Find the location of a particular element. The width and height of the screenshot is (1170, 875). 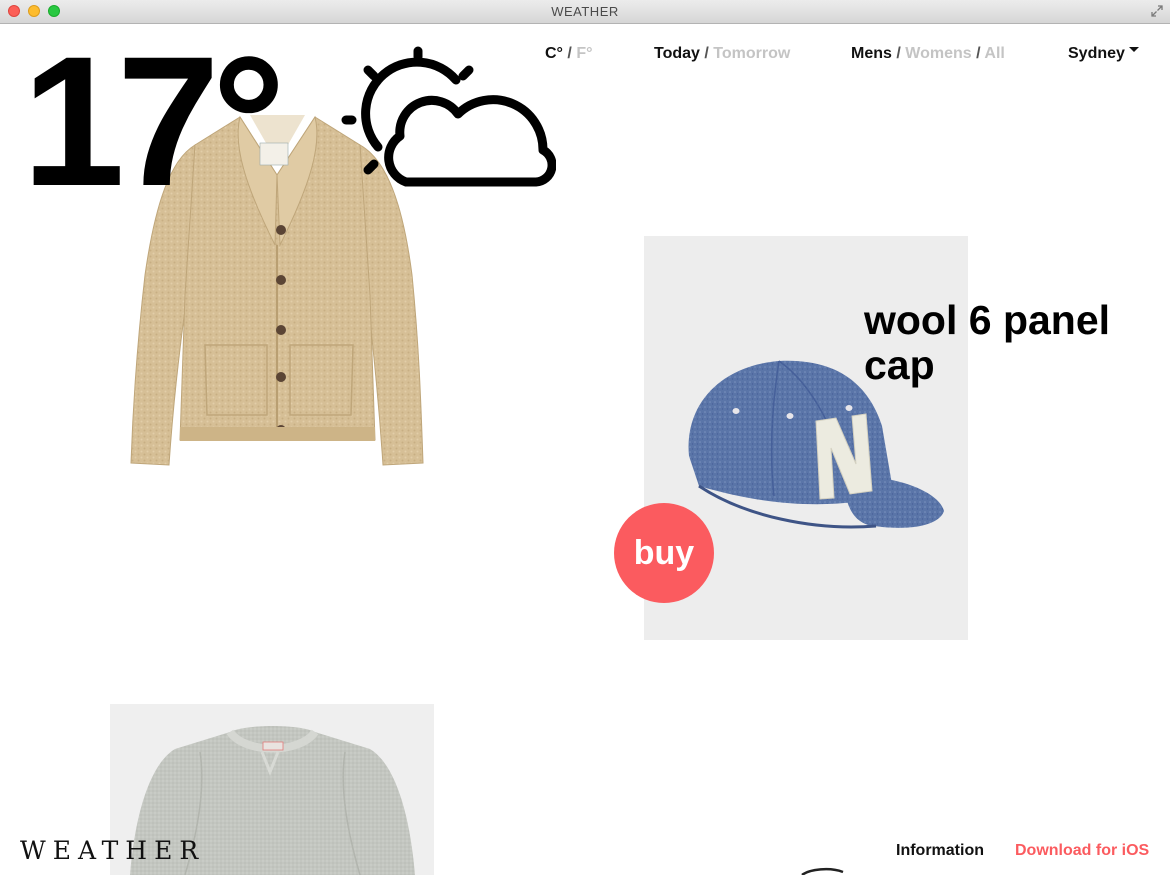

mens-option: Mens is located at coordinates (871, 53).